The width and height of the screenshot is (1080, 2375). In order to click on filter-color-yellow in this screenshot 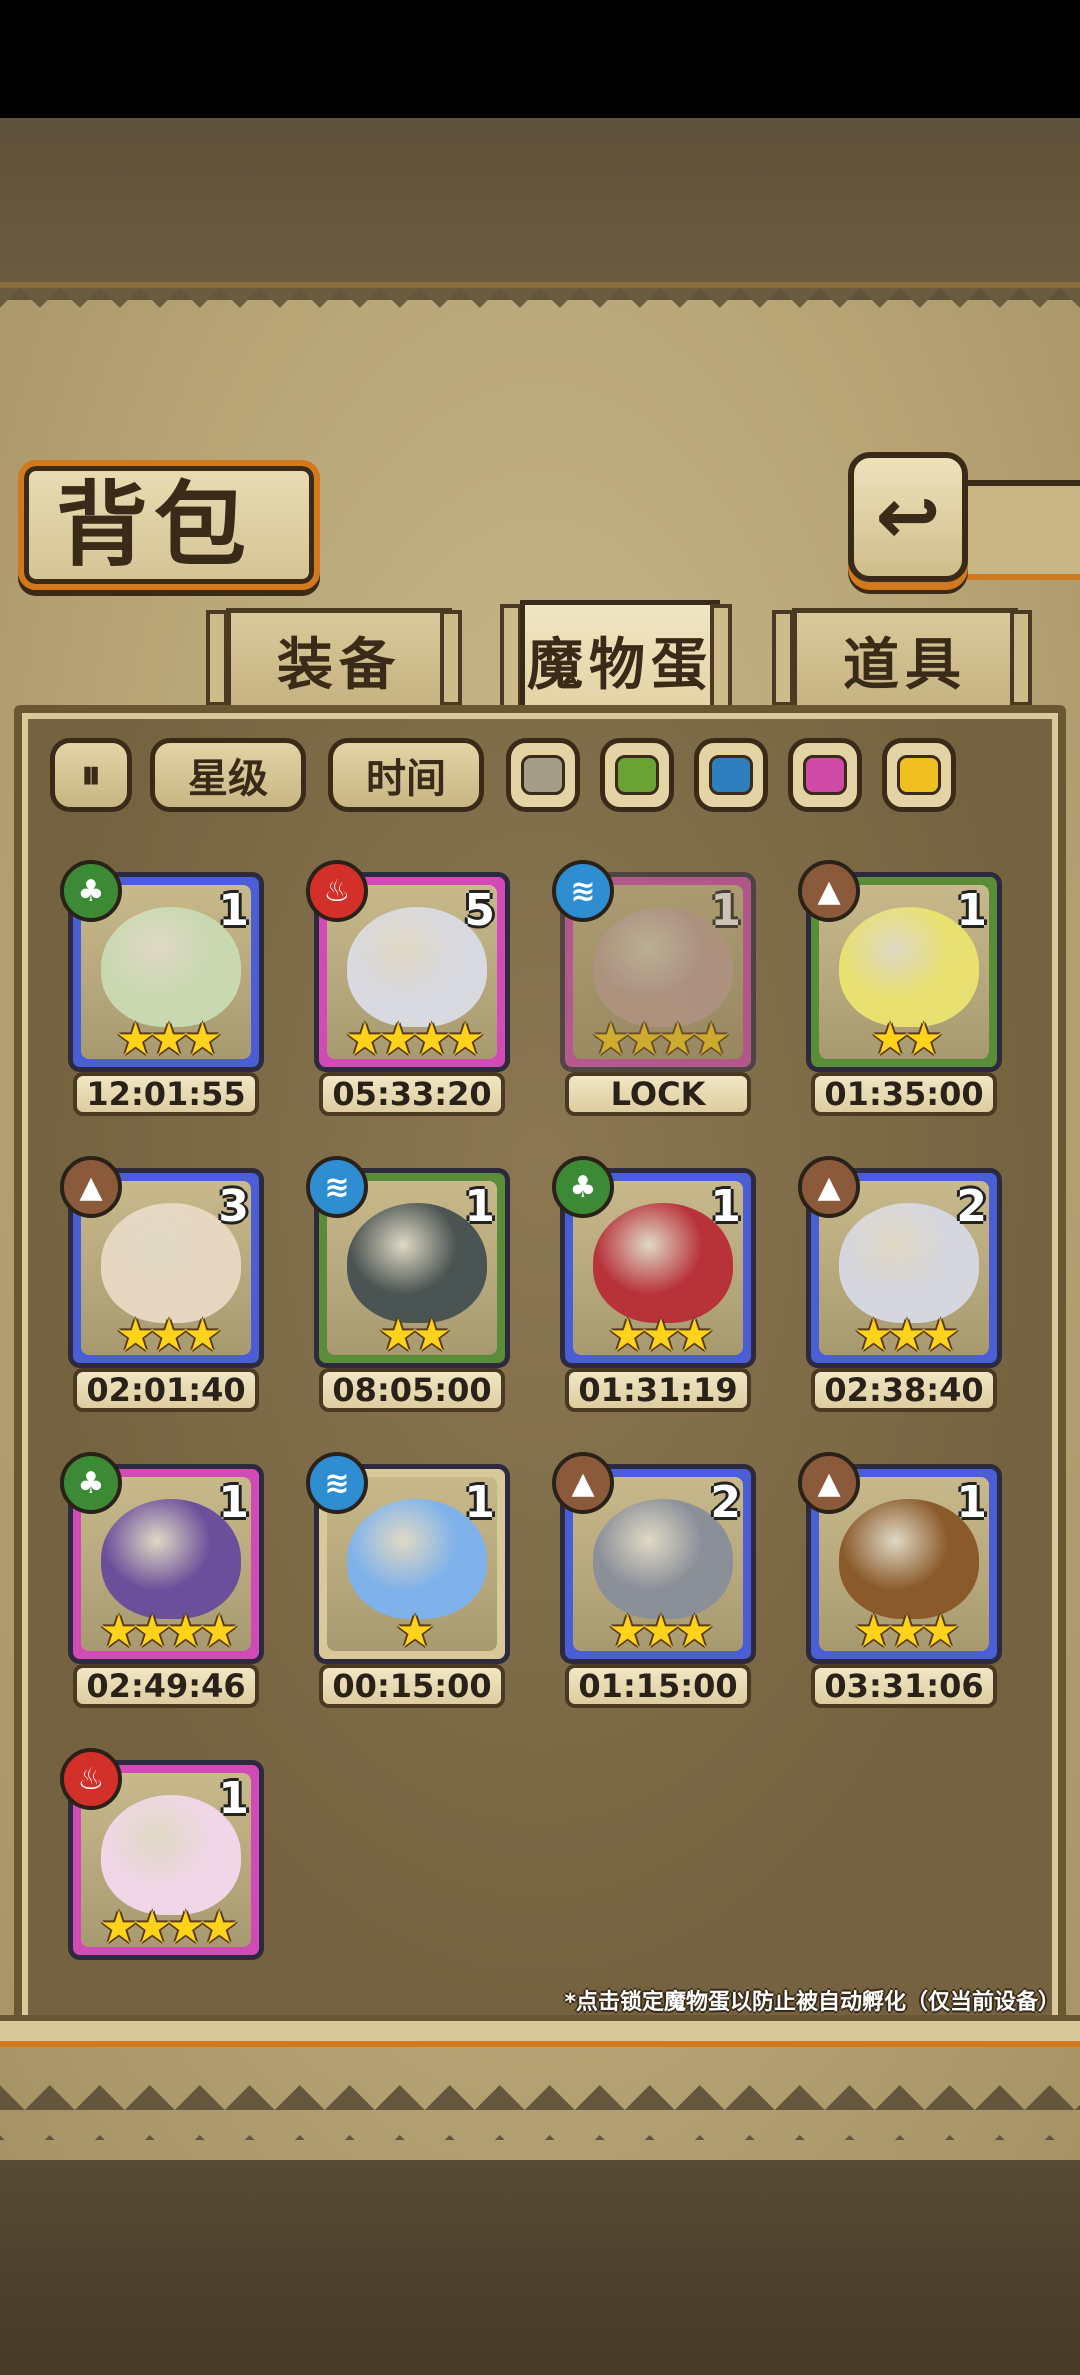, I will do `click(919, 775)`.